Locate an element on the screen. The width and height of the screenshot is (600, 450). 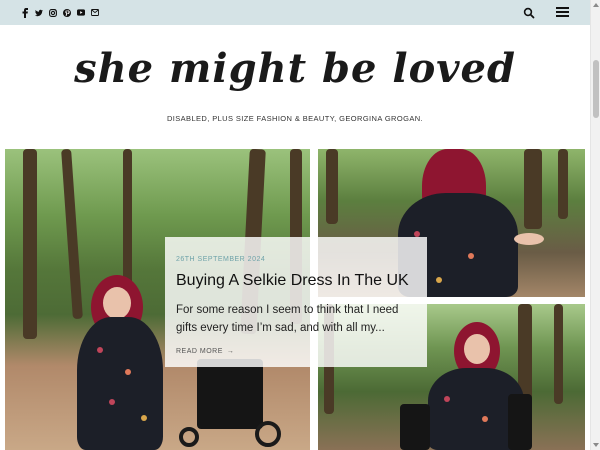
read-more-link: READ MORE → is located at coordinates (205, 351).